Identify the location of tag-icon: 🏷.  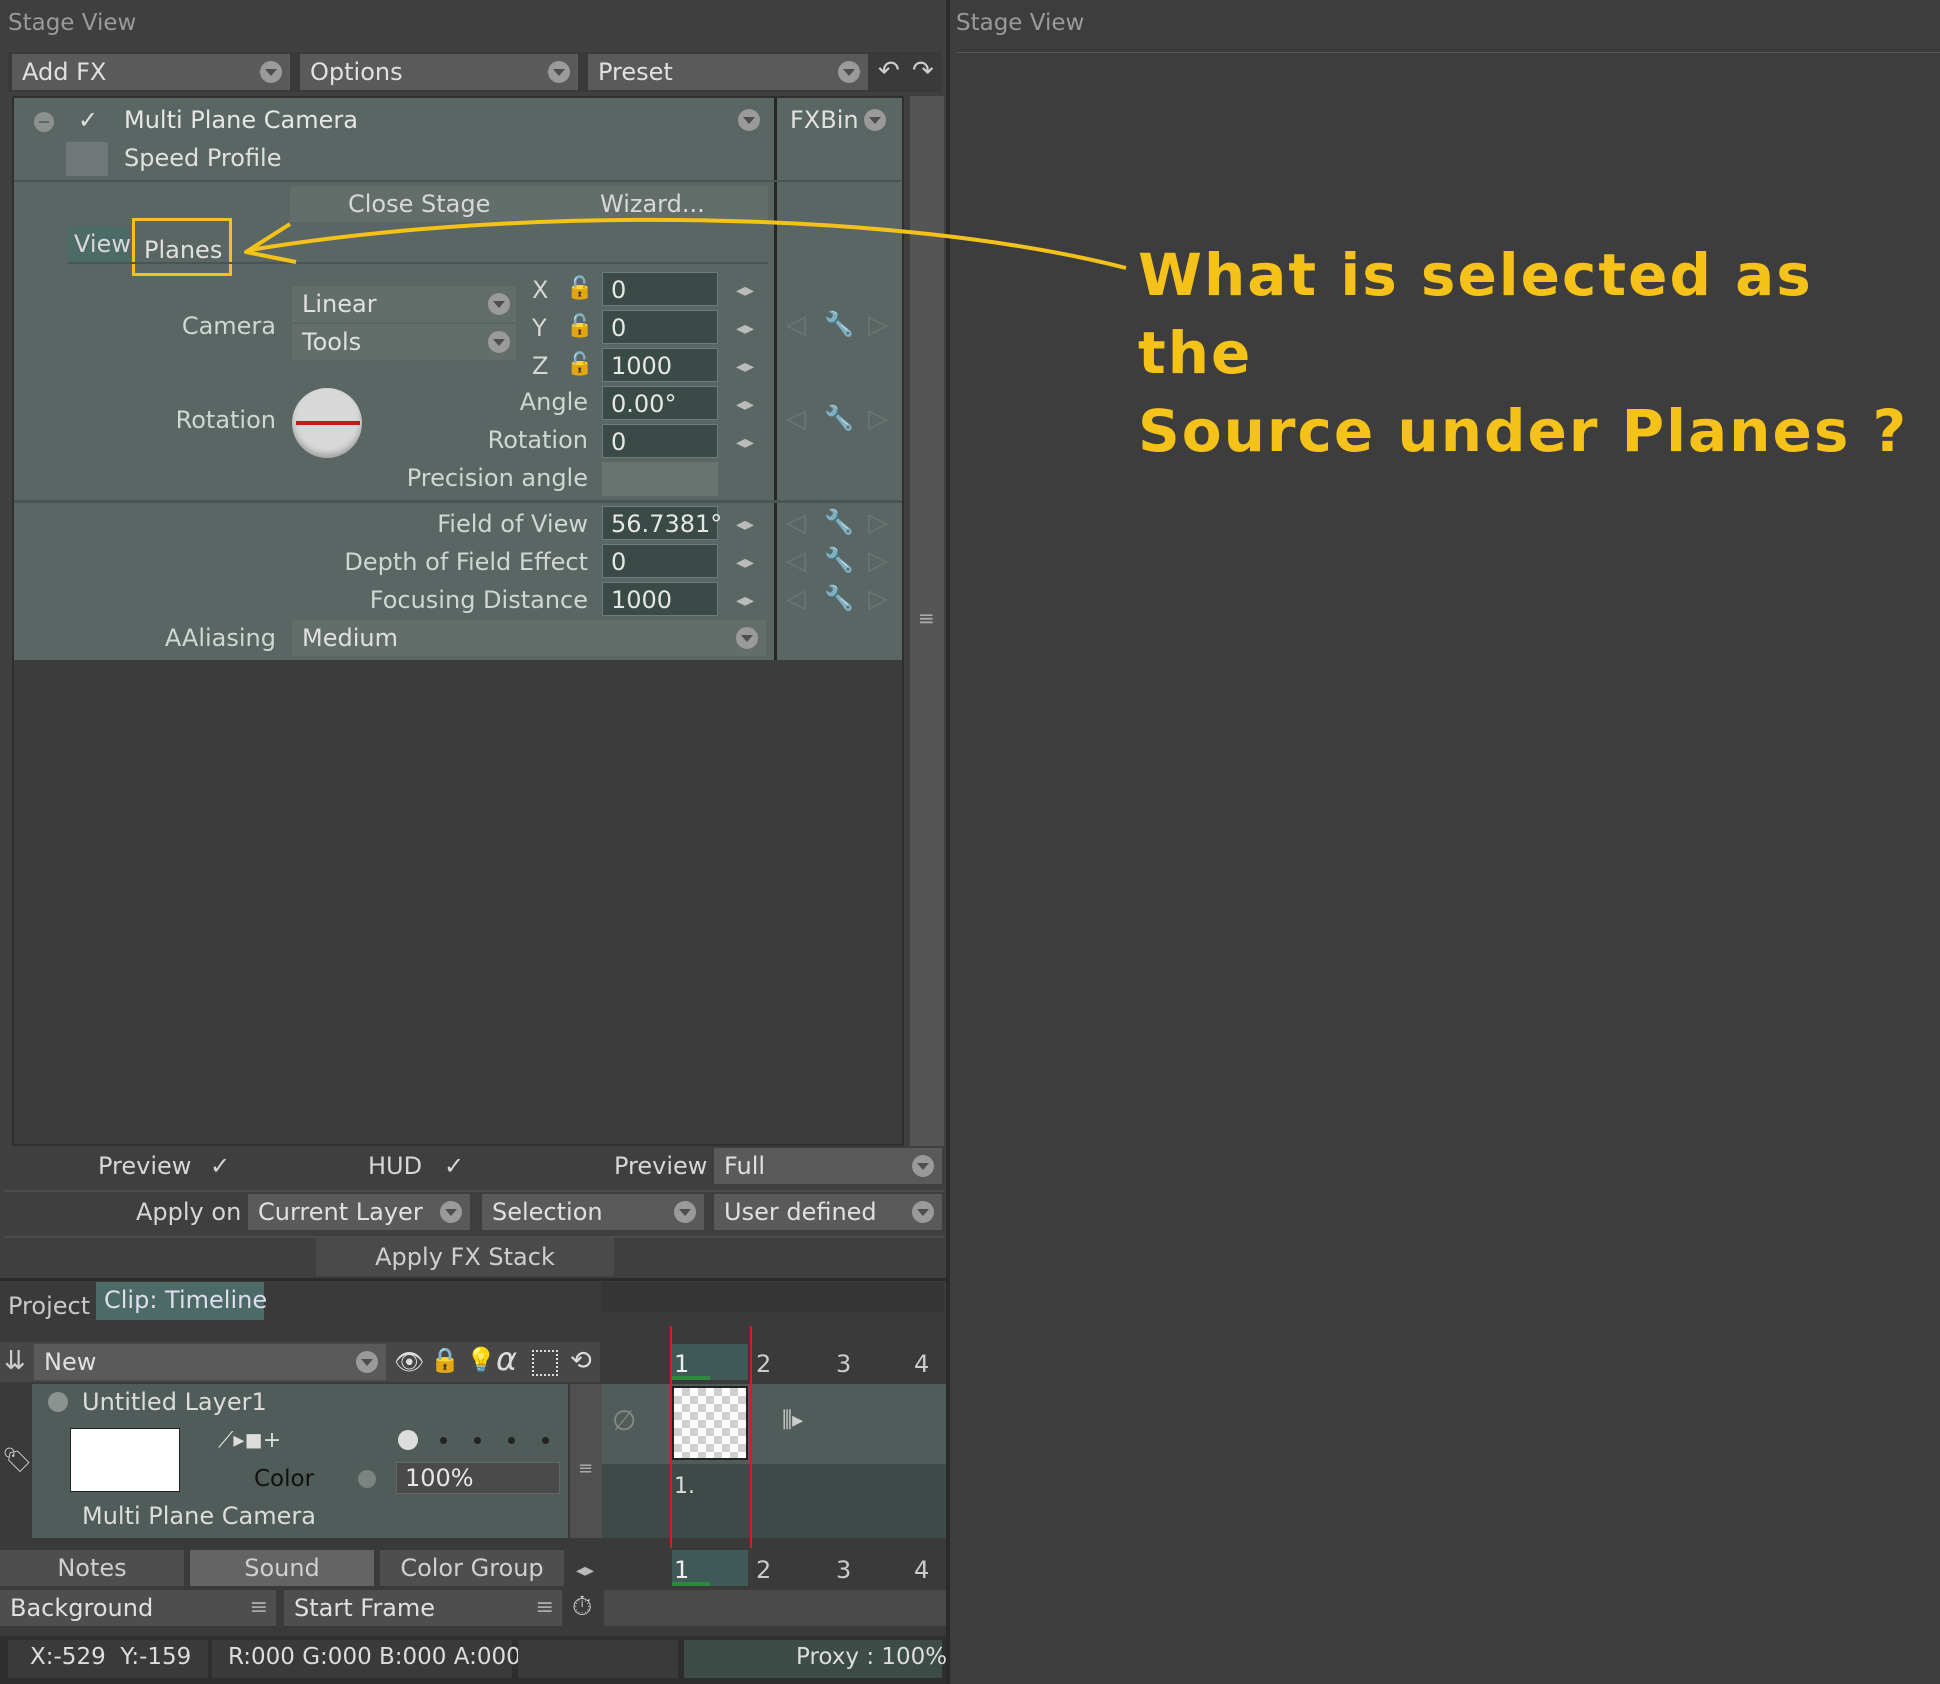
(17, 1460).